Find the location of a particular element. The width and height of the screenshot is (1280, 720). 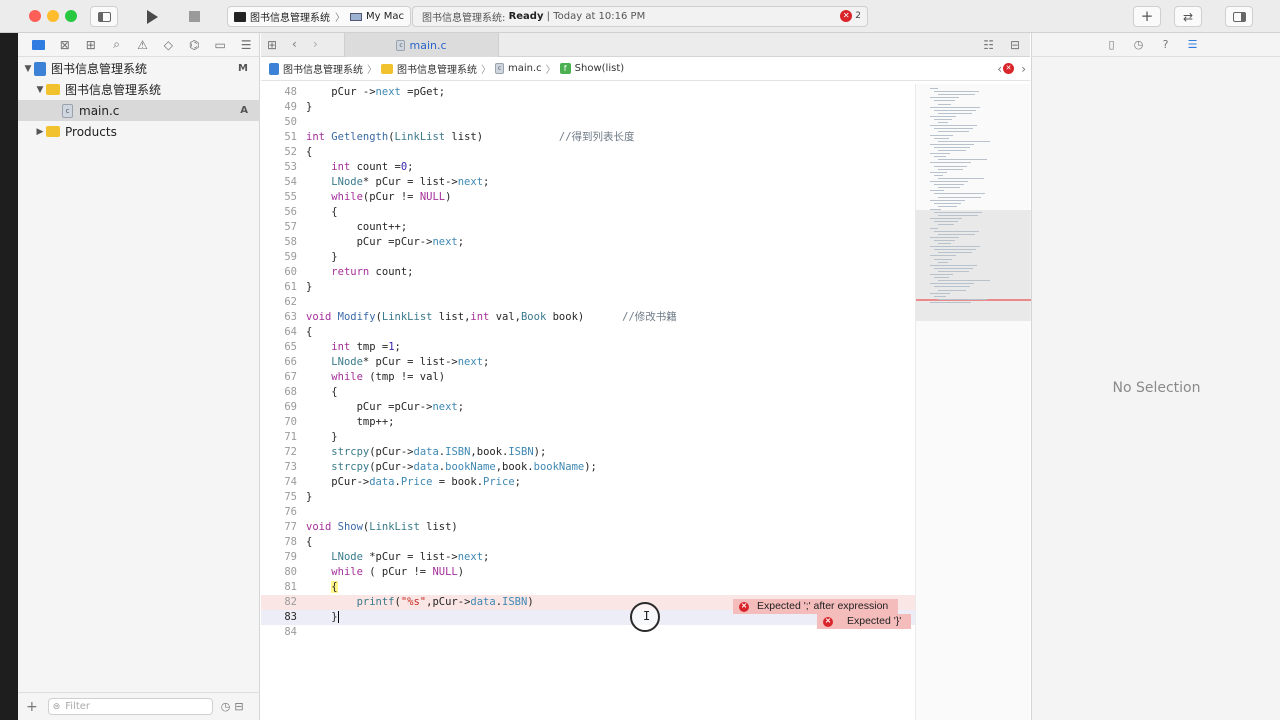

line-number: 83 is located at coordinates (279, 617).